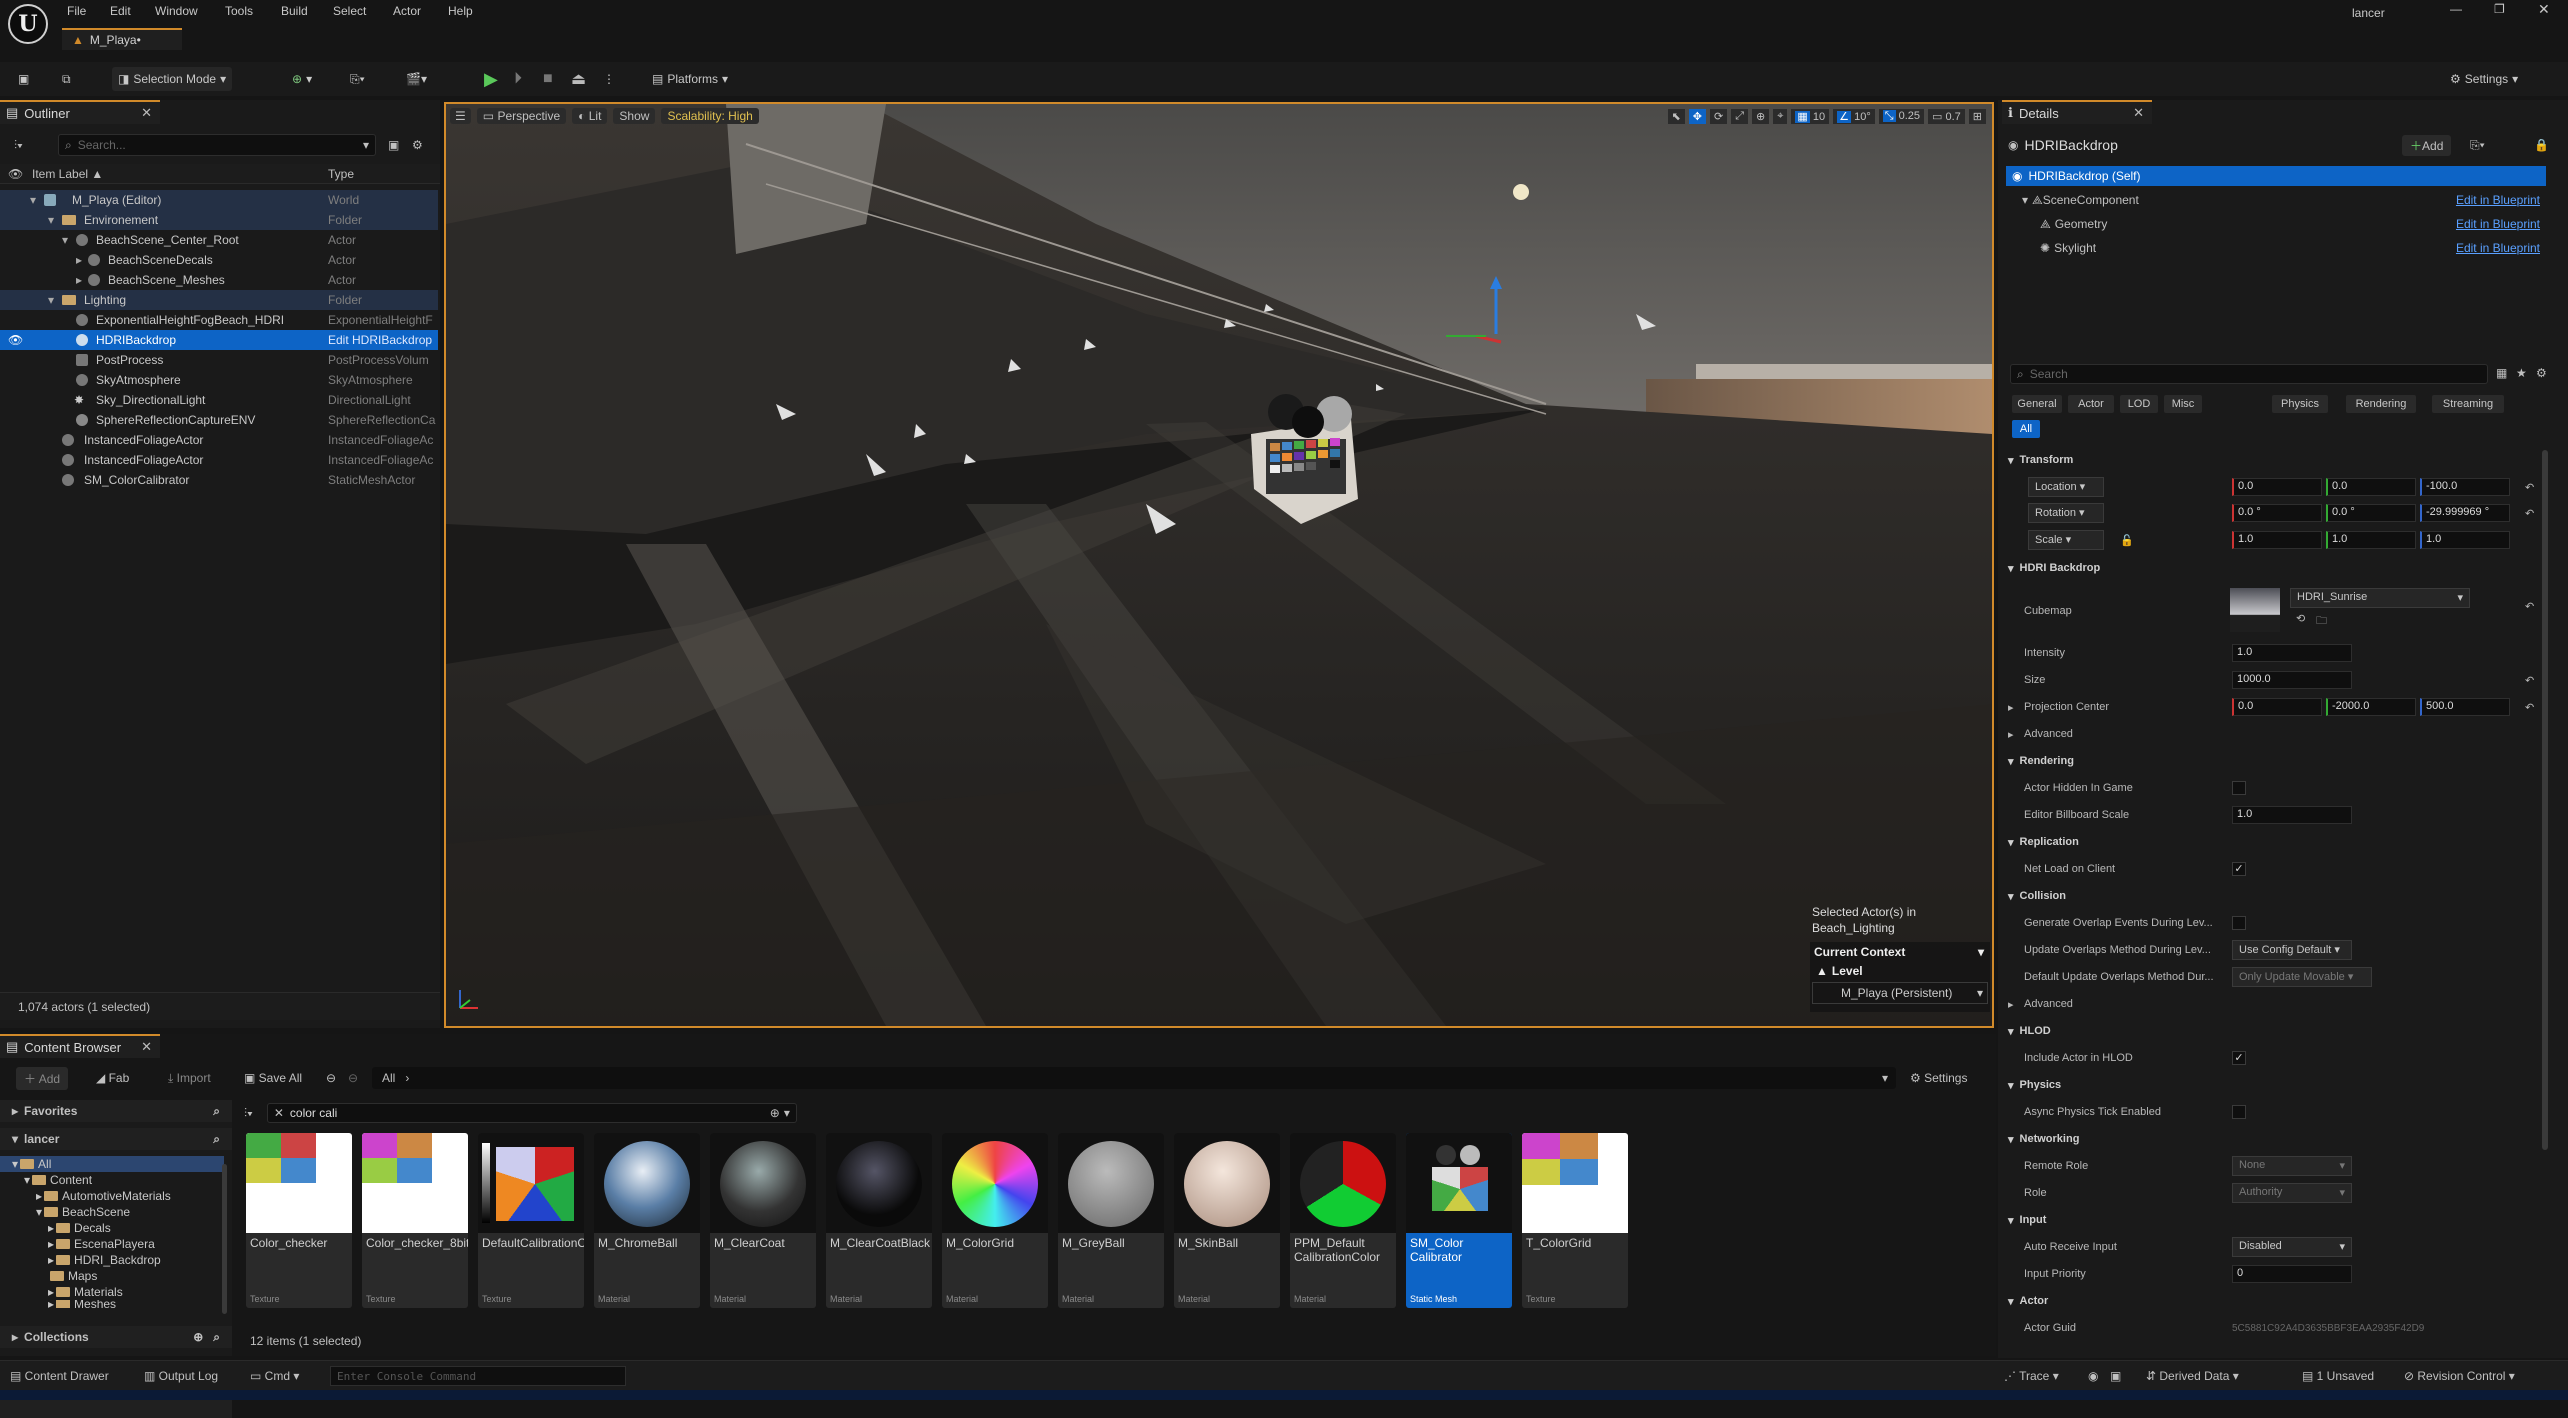 The width and height of the screenshot is (2568, 1418). I want to click on scalability-badge: Scalability: High, so click(710, 116).